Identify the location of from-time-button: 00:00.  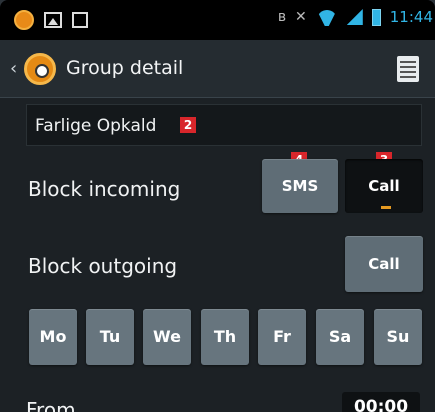
(381, 402).